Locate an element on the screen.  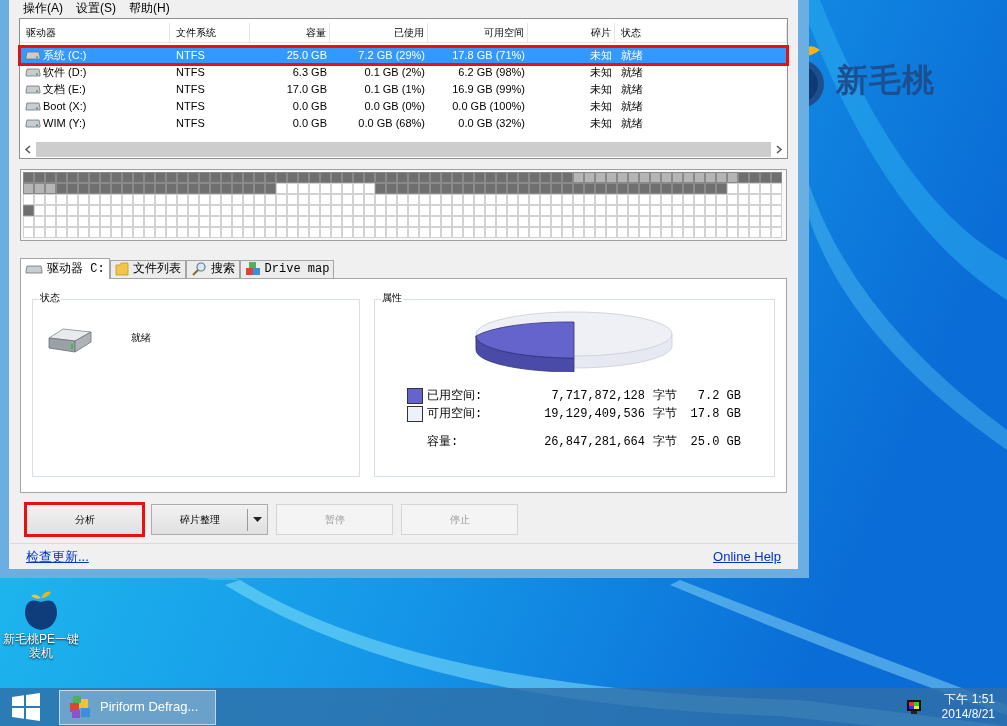
column-header: 碎片 is located at coordinates (571, 32).